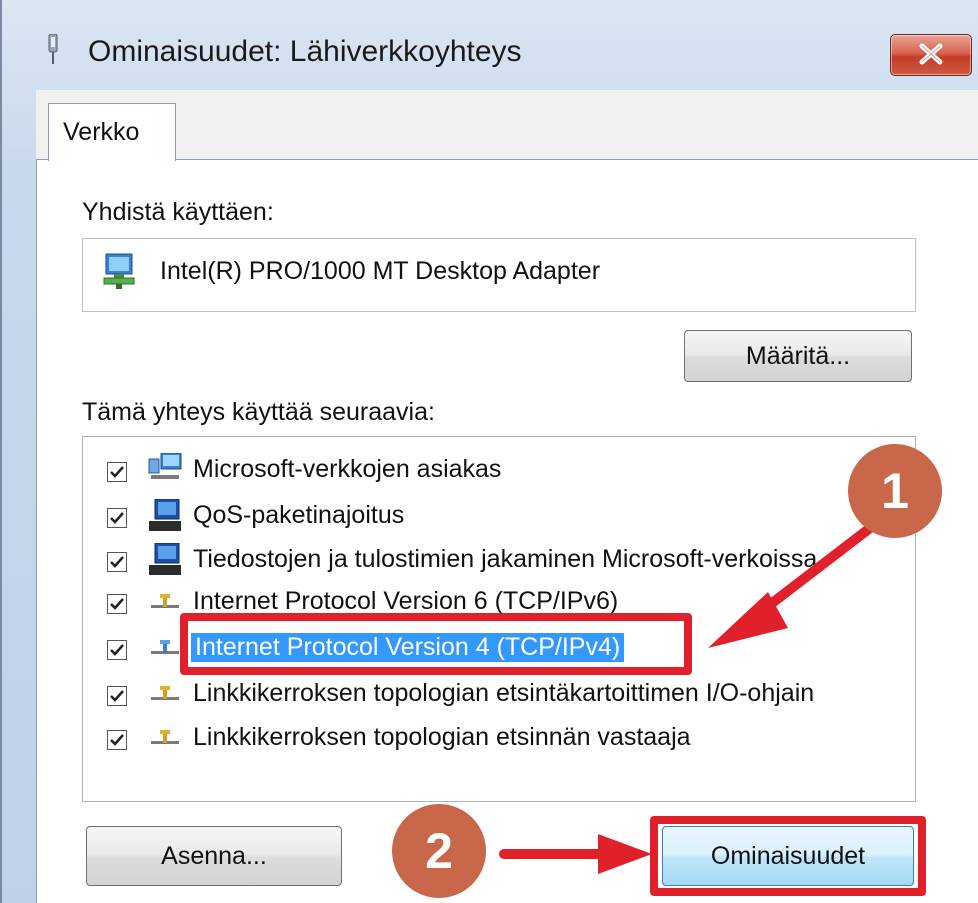 This screenshot has height=903, width=978. I want to click on tab-verkko: Verkko, so click(112, 132).